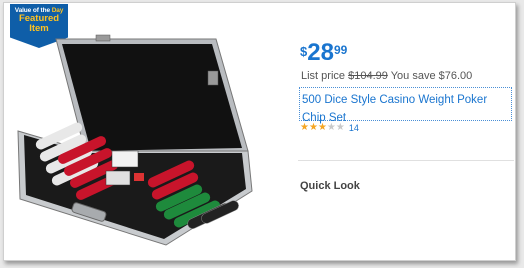  What do you see at coordinates (324, 52) in the screenshot?
I see `sale-price: $2899` at bounding box center [324, 52].